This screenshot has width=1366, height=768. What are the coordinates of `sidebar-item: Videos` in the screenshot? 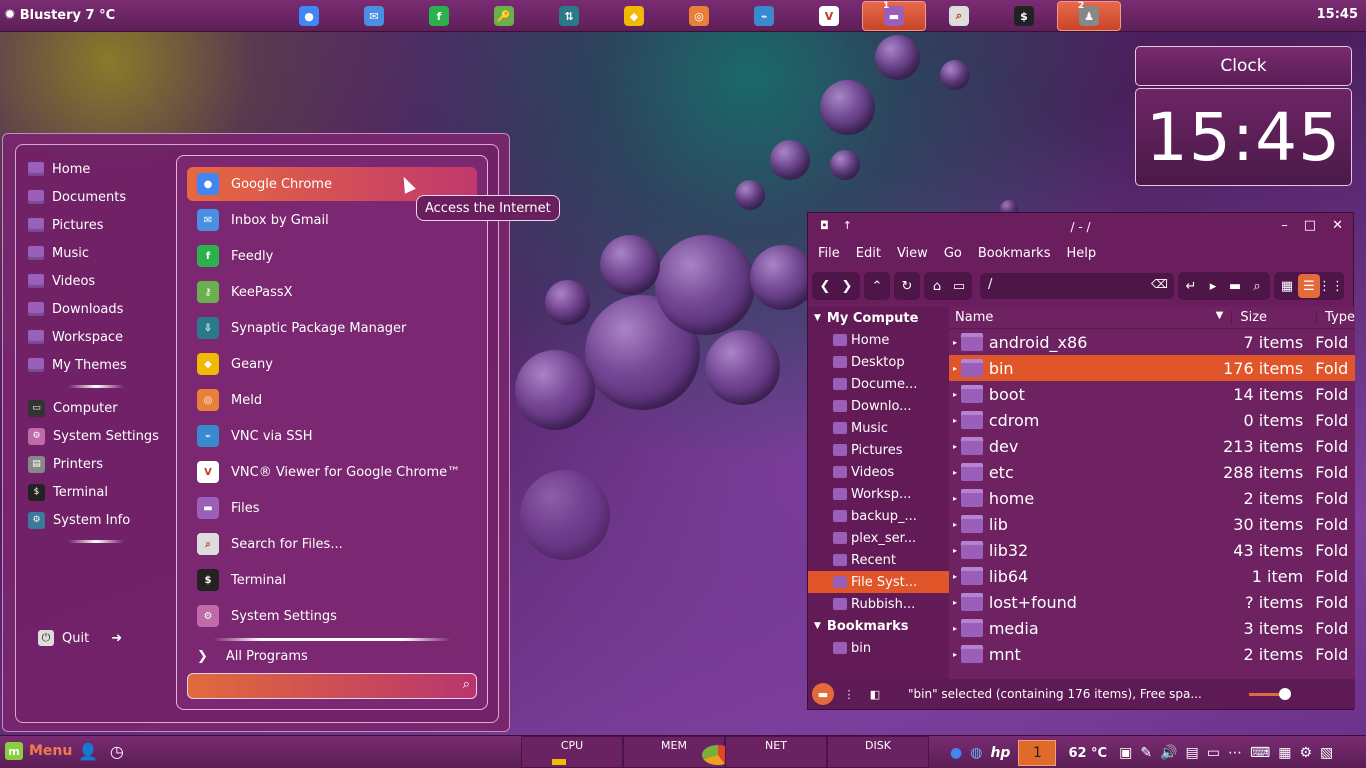 It's located at (878, 472).